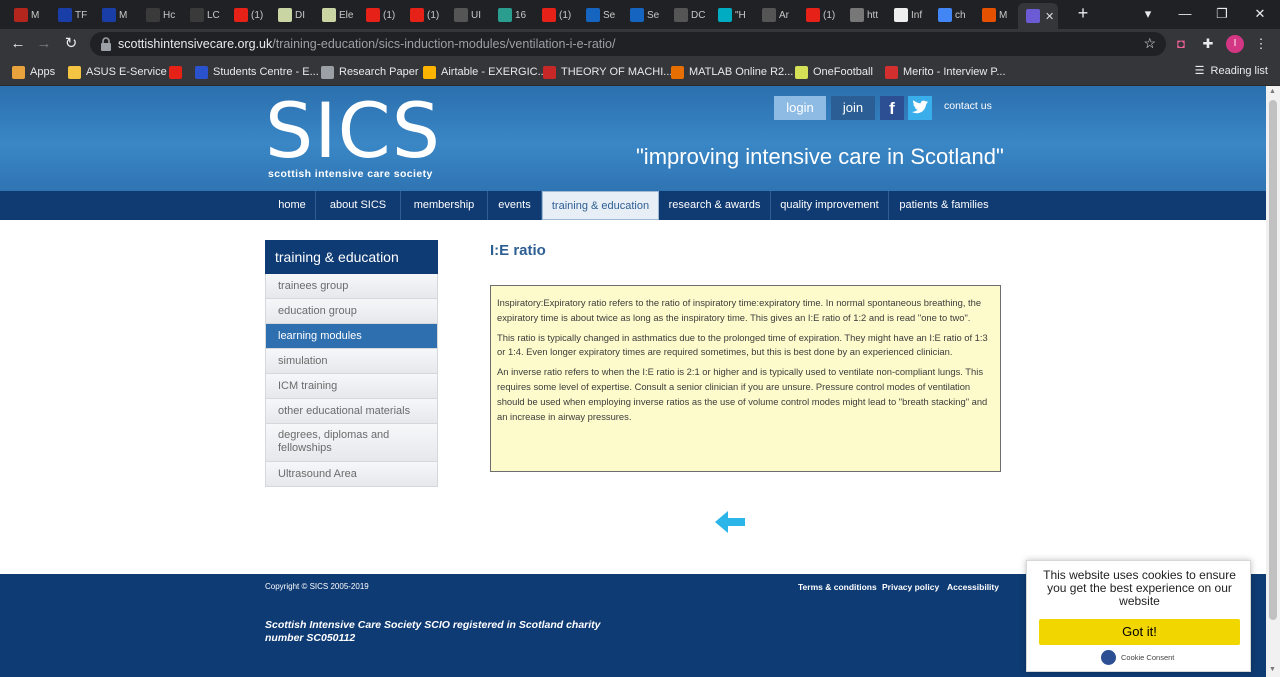 This screenshot has width=1280, height=677. What do you see at coordinates (444, 205) in the screenshot?
I see `nav-membership: membership` at bounding box center [444, 205].